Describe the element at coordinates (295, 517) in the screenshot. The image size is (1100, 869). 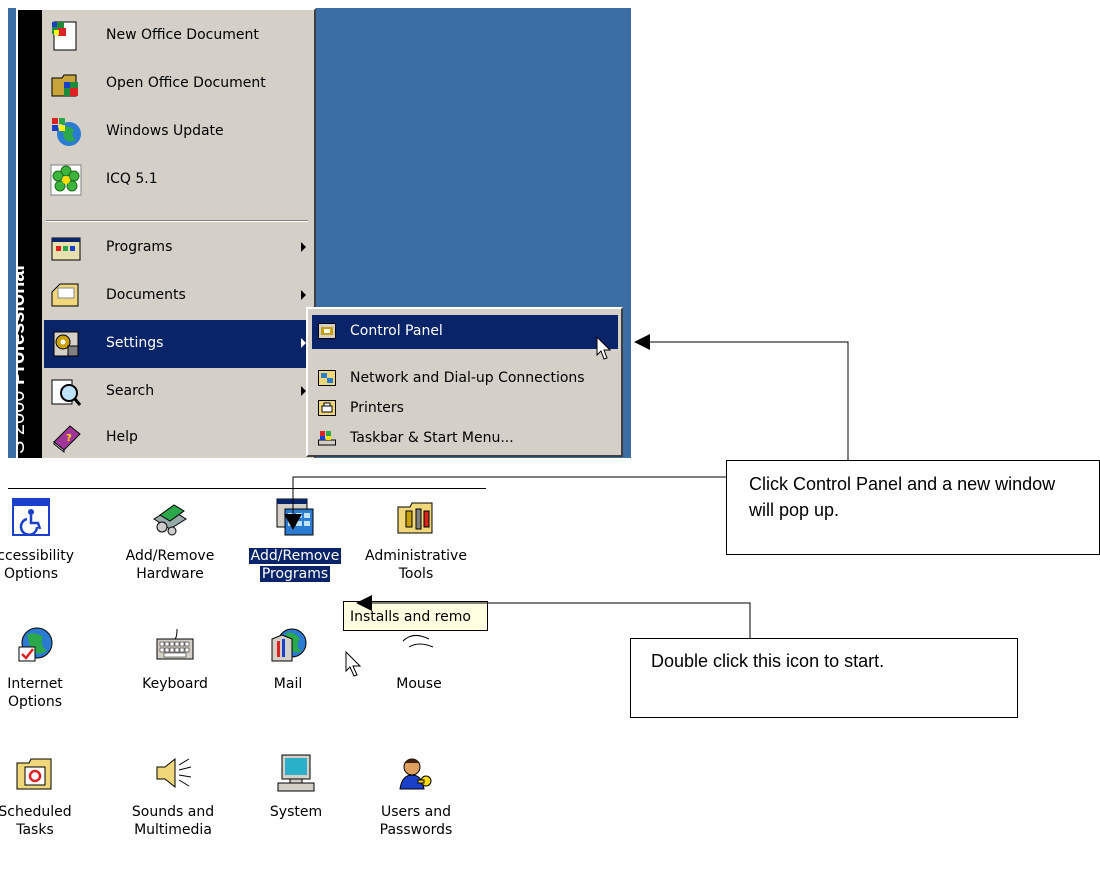
I see `add-remove-programs-icon` at that location.